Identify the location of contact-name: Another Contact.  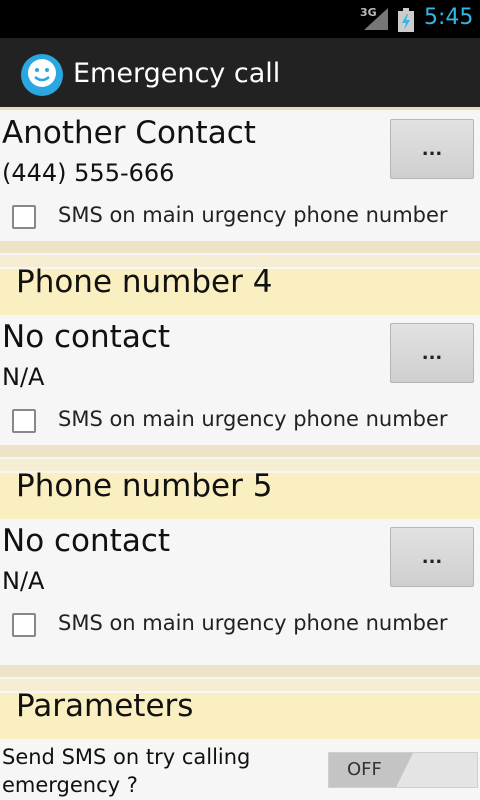
(129, 133).